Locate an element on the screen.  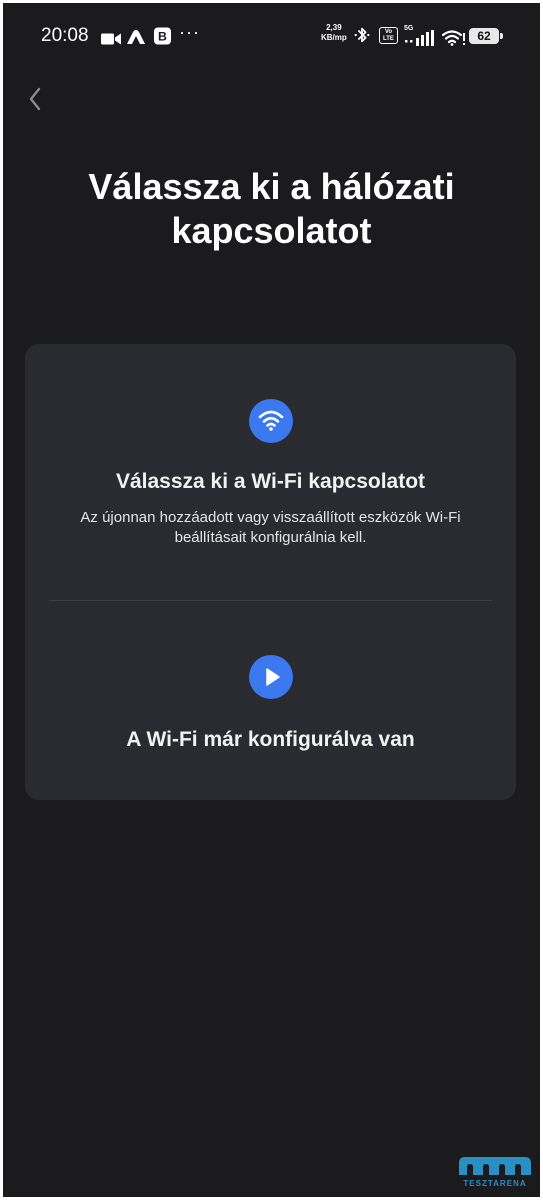
wifi-setup-title: Válassza ki a Wi-Fi kapcsolatot is located at coordinates (270, 481).